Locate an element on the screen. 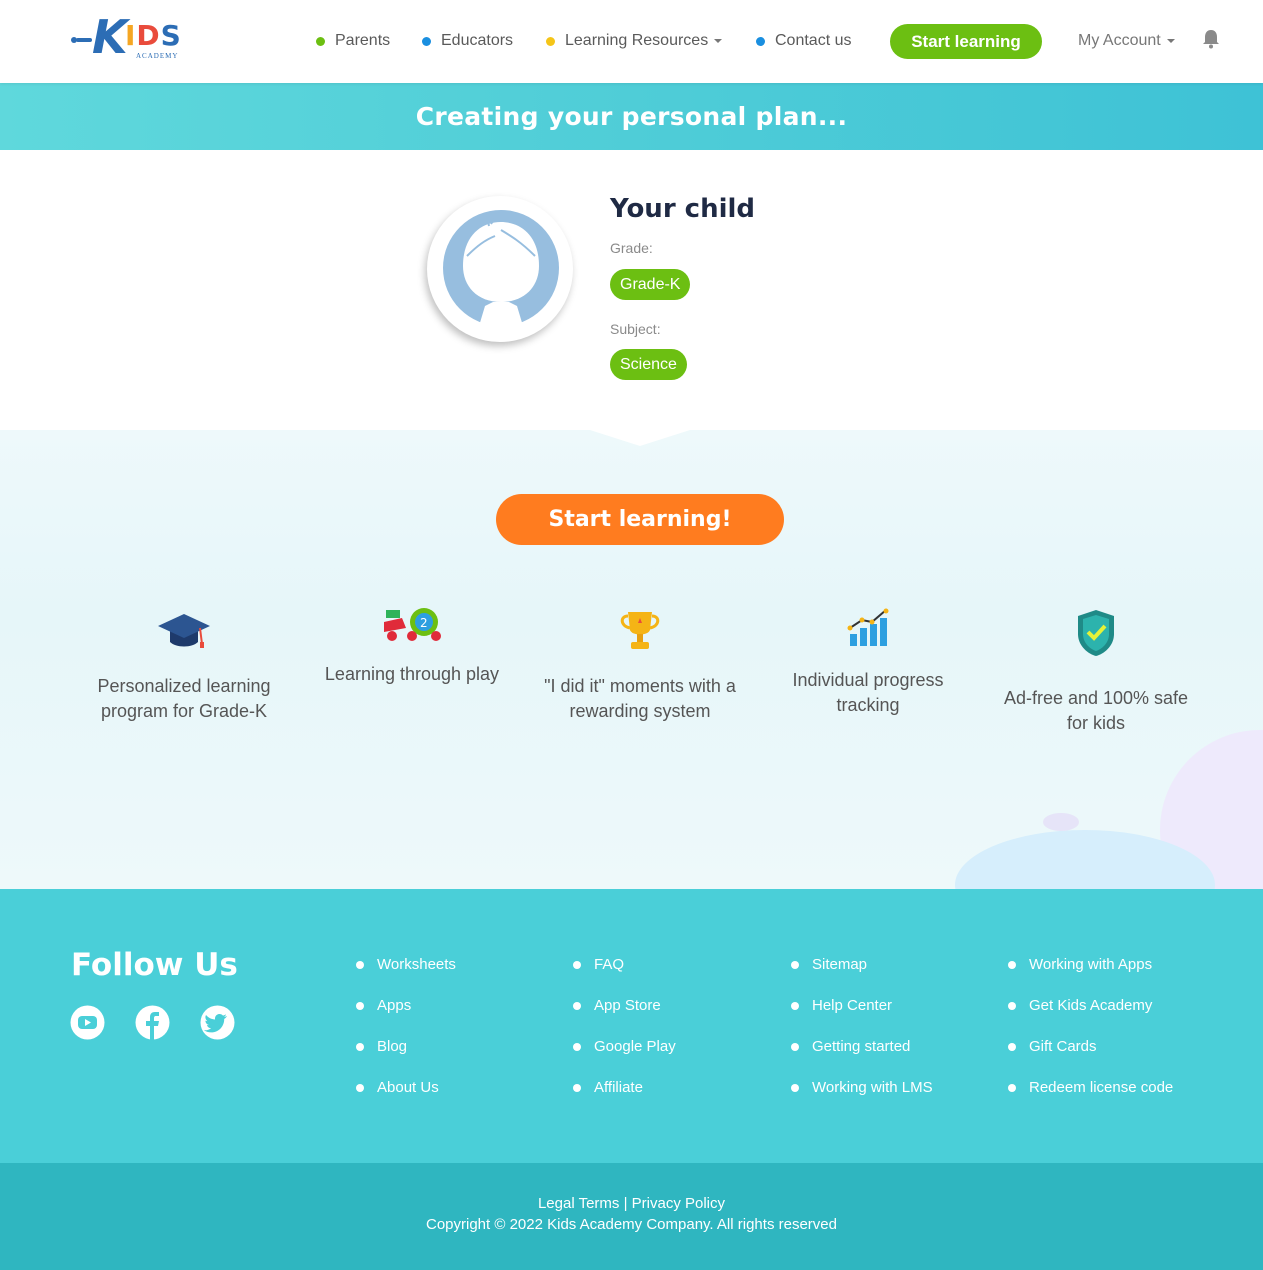 This screenshot has width=1263, height=1270. nav-parents-label: Parents is located at coordinates (363, 40).